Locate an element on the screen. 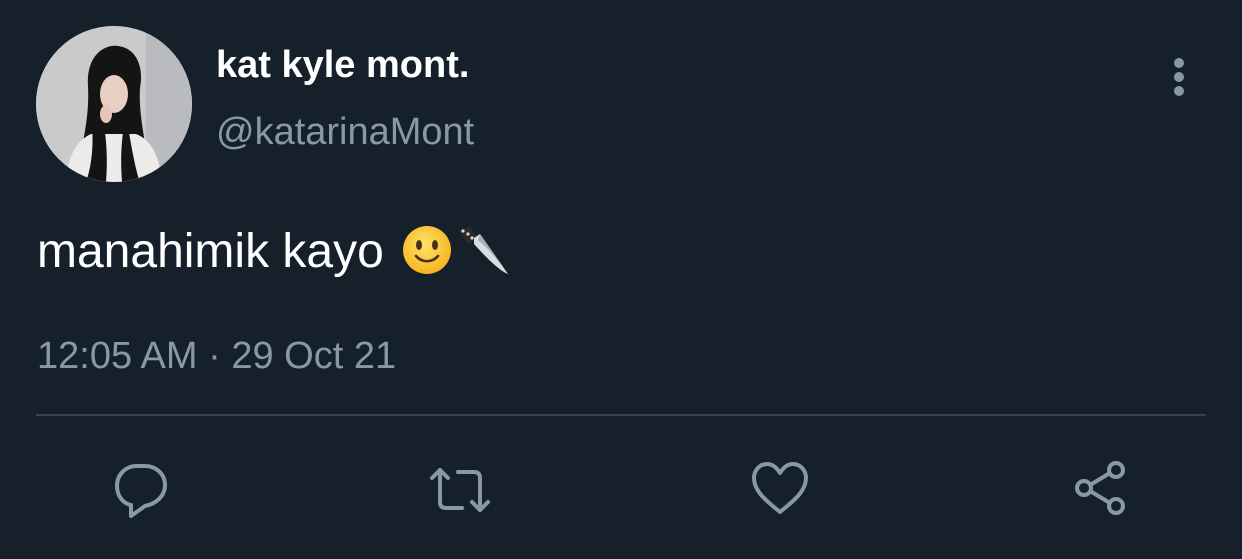  kitchen-knife-emoji is located at coordinates (482, 252).